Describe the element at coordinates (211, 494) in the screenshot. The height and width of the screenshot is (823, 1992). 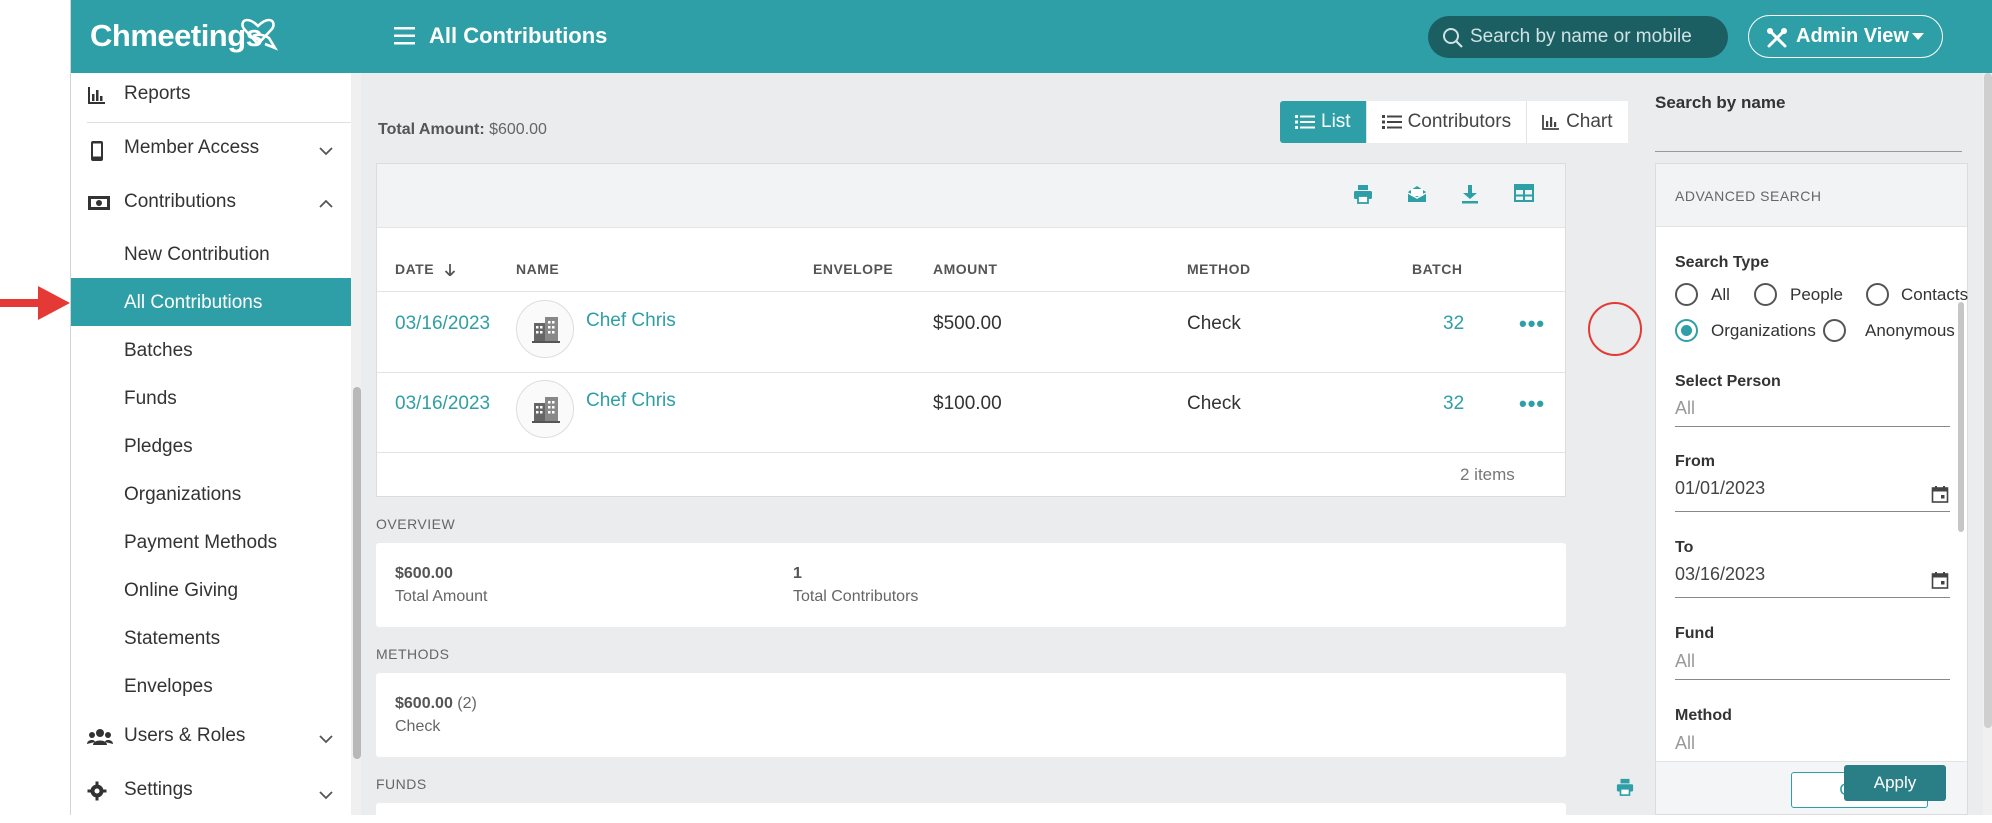
I see `sidebar-subitem-organizations: Organizations` at that location.